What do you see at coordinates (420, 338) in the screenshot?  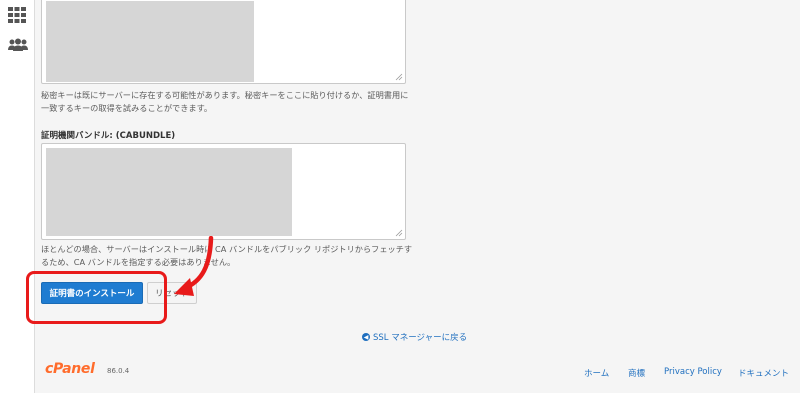 I see `back-link-label: SSL マネージャーに戻る` at bounding box center [420, 338].